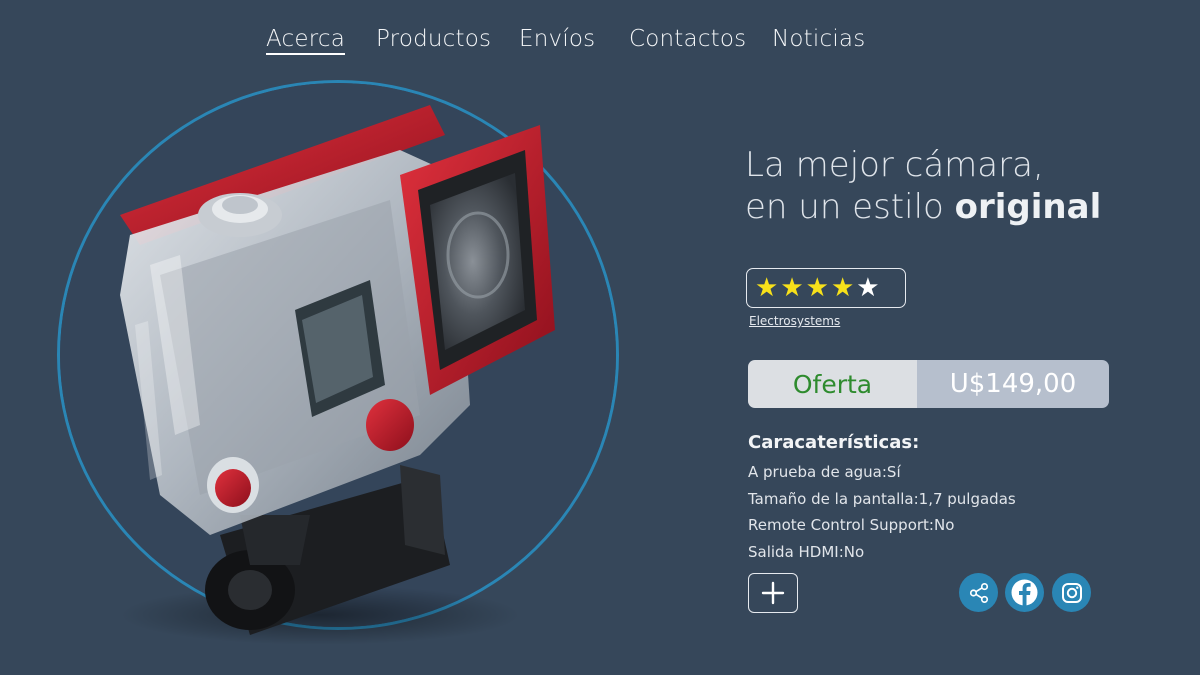 The image size is (1200, 675). I want to click on plus-icon, so click(773, 593).